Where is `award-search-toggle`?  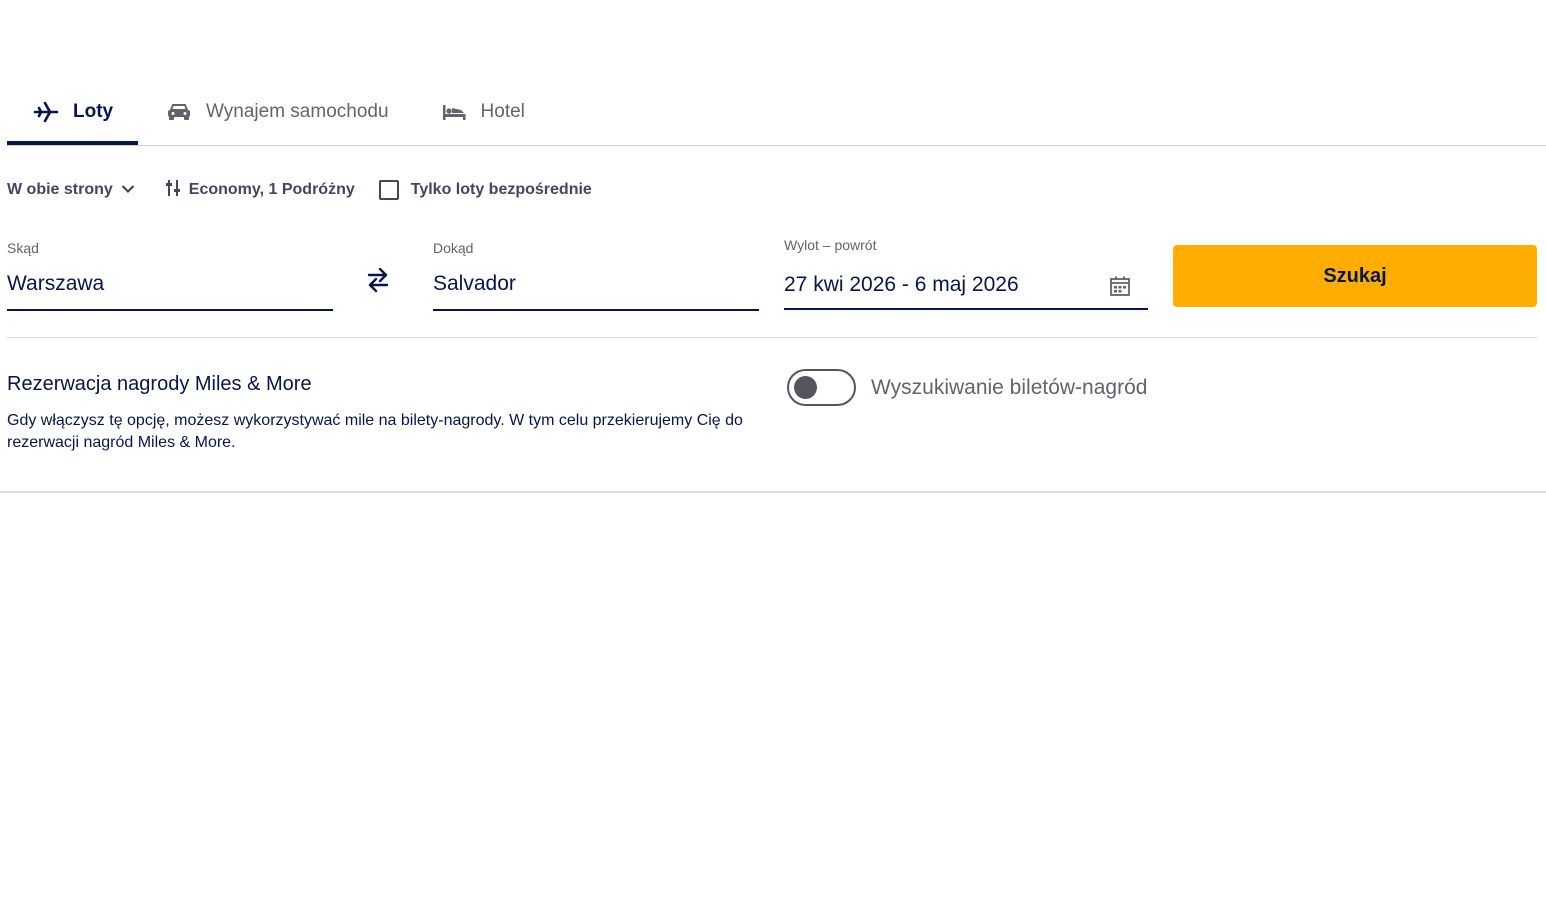 award-search-toggle is located at coordinates (821, 387).